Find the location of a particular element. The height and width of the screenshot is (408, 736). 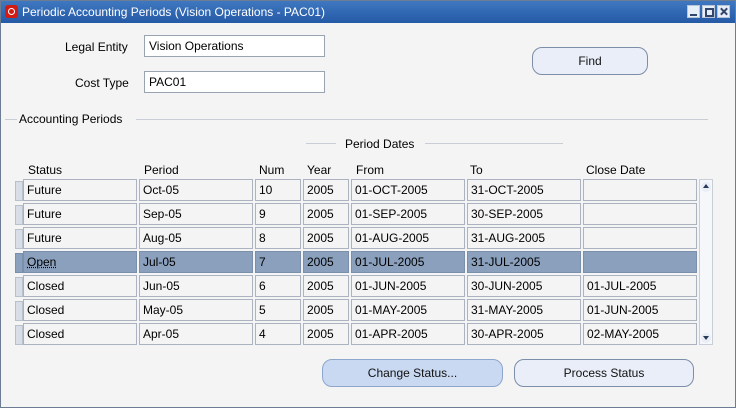

from-cell: 01-JUN-2005 is located at coordinates (408, 286).